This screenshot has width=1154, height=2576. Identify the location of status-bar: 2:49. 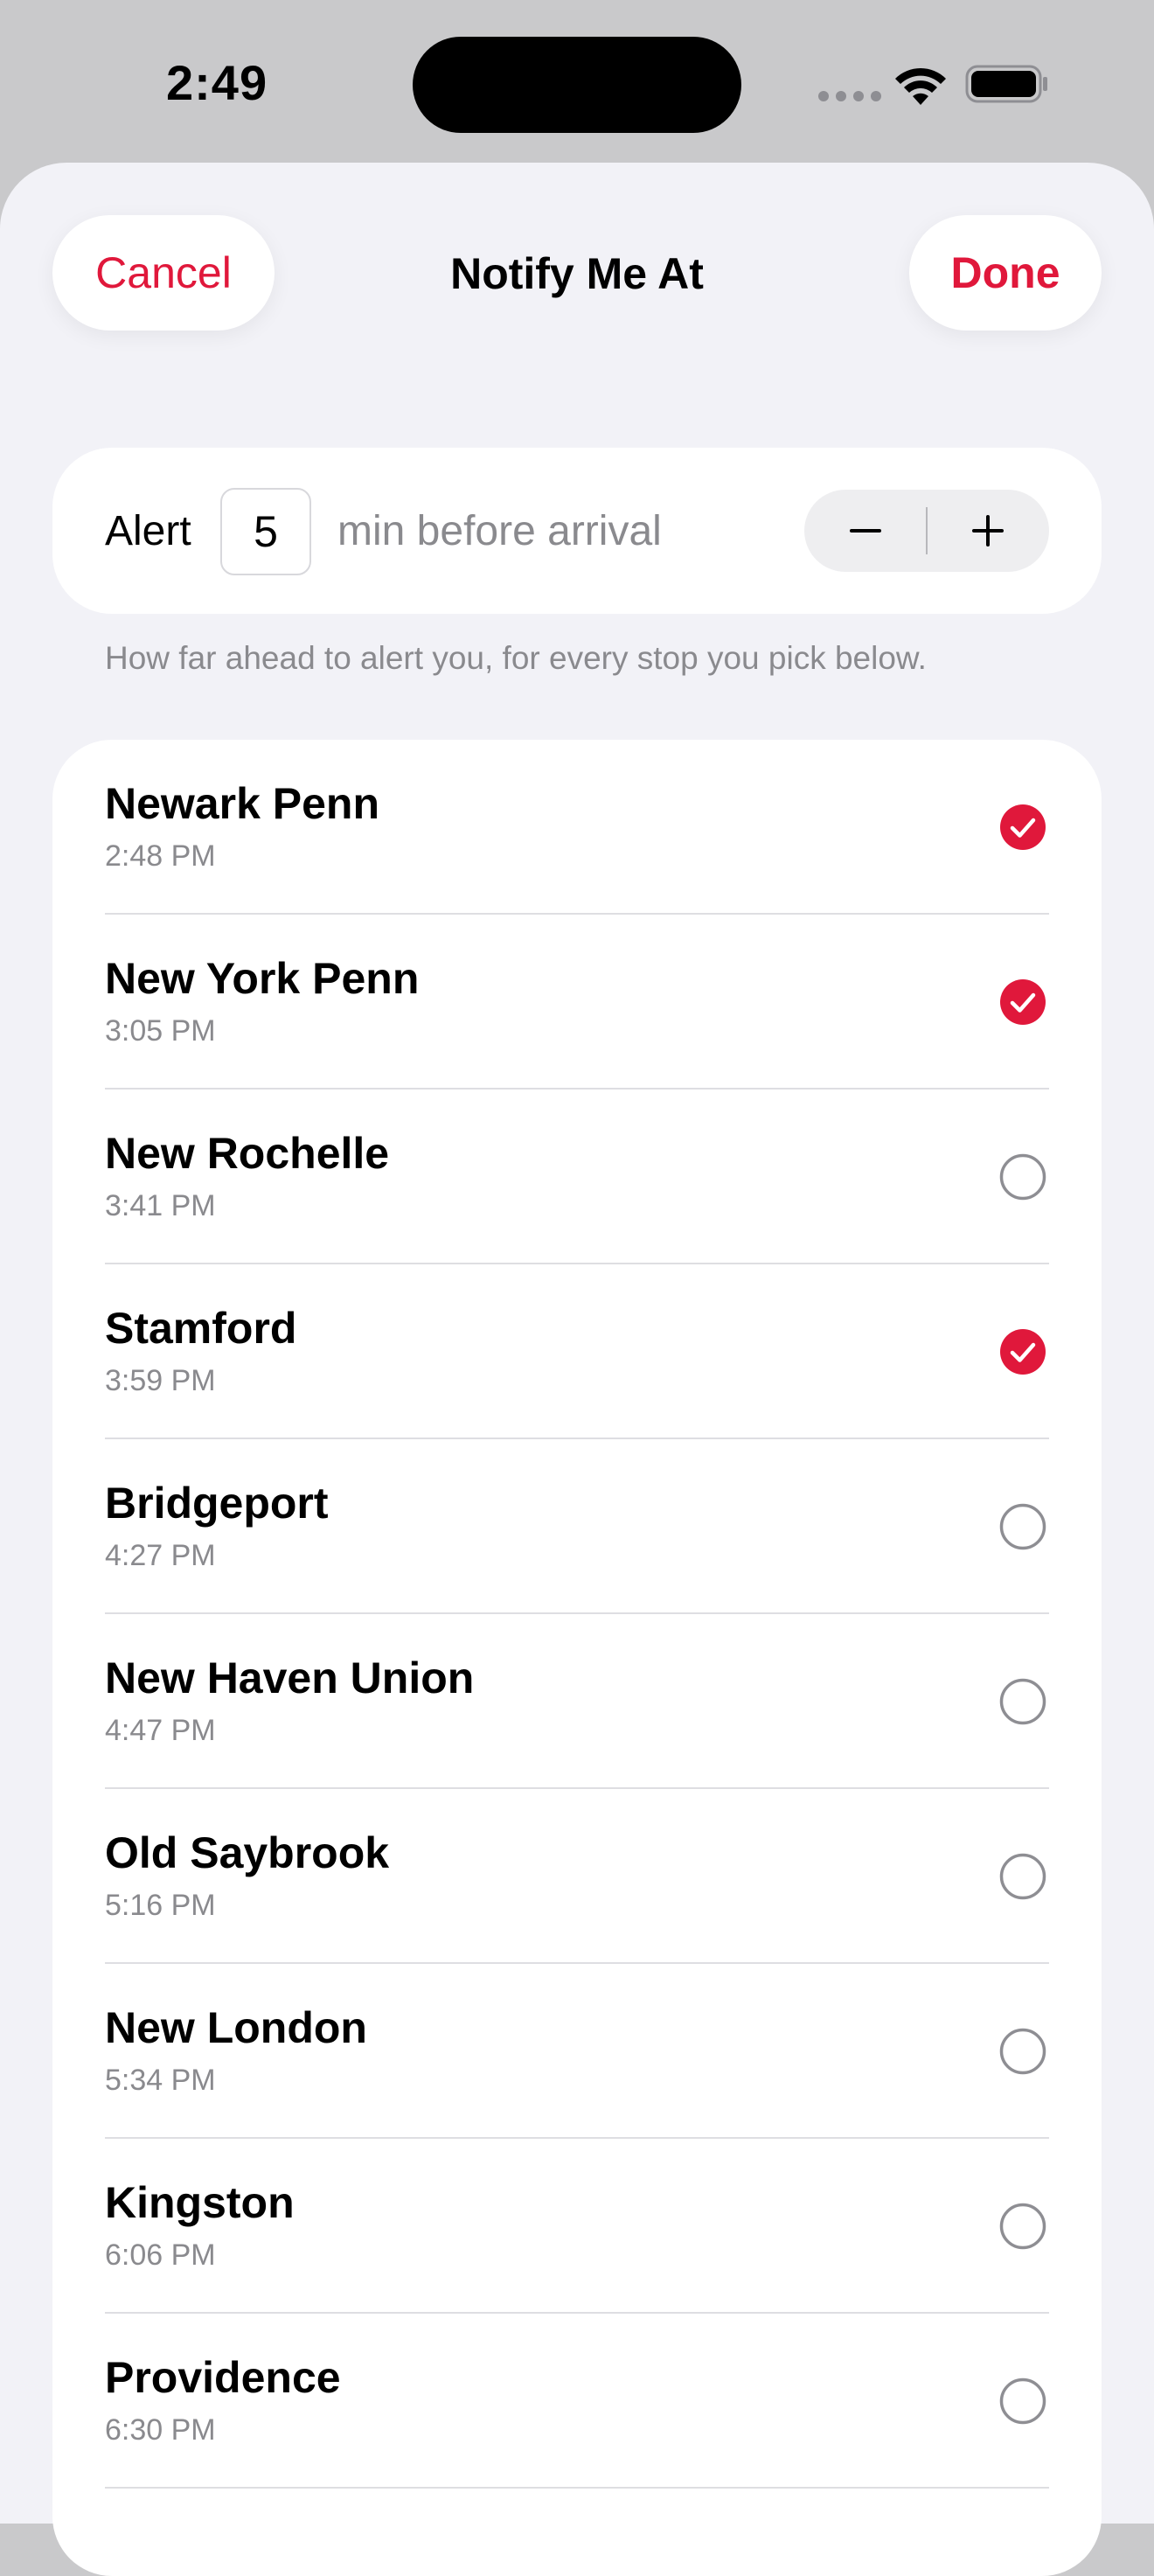
(577, 81).